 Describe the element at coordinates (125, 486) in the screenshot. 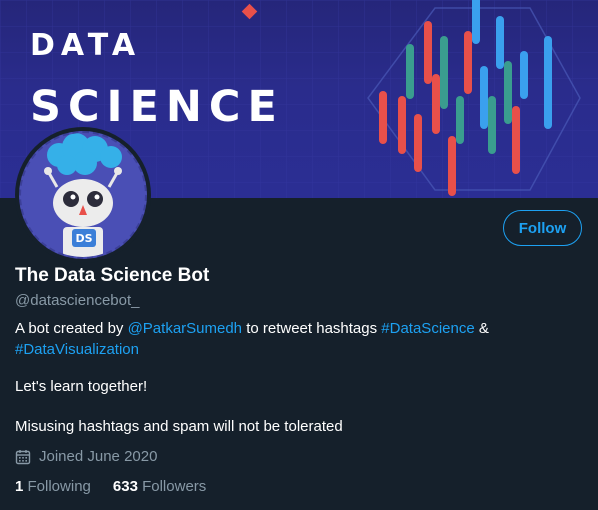

I see `followers-count: 633` at that location.